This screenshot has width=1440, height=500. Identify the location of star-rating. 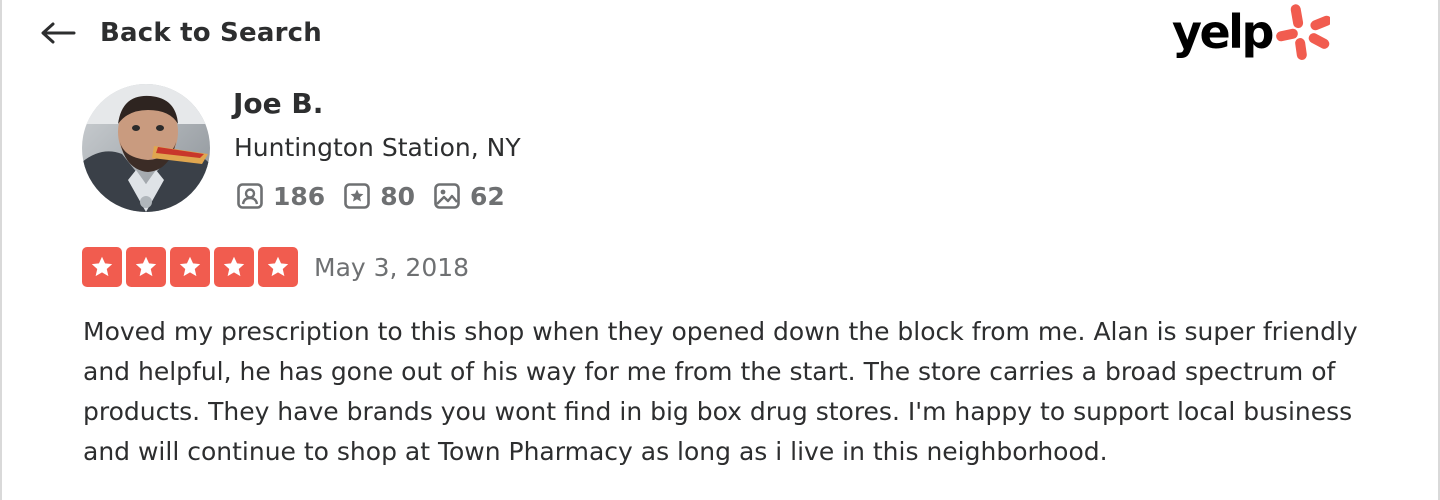
(192, 267).